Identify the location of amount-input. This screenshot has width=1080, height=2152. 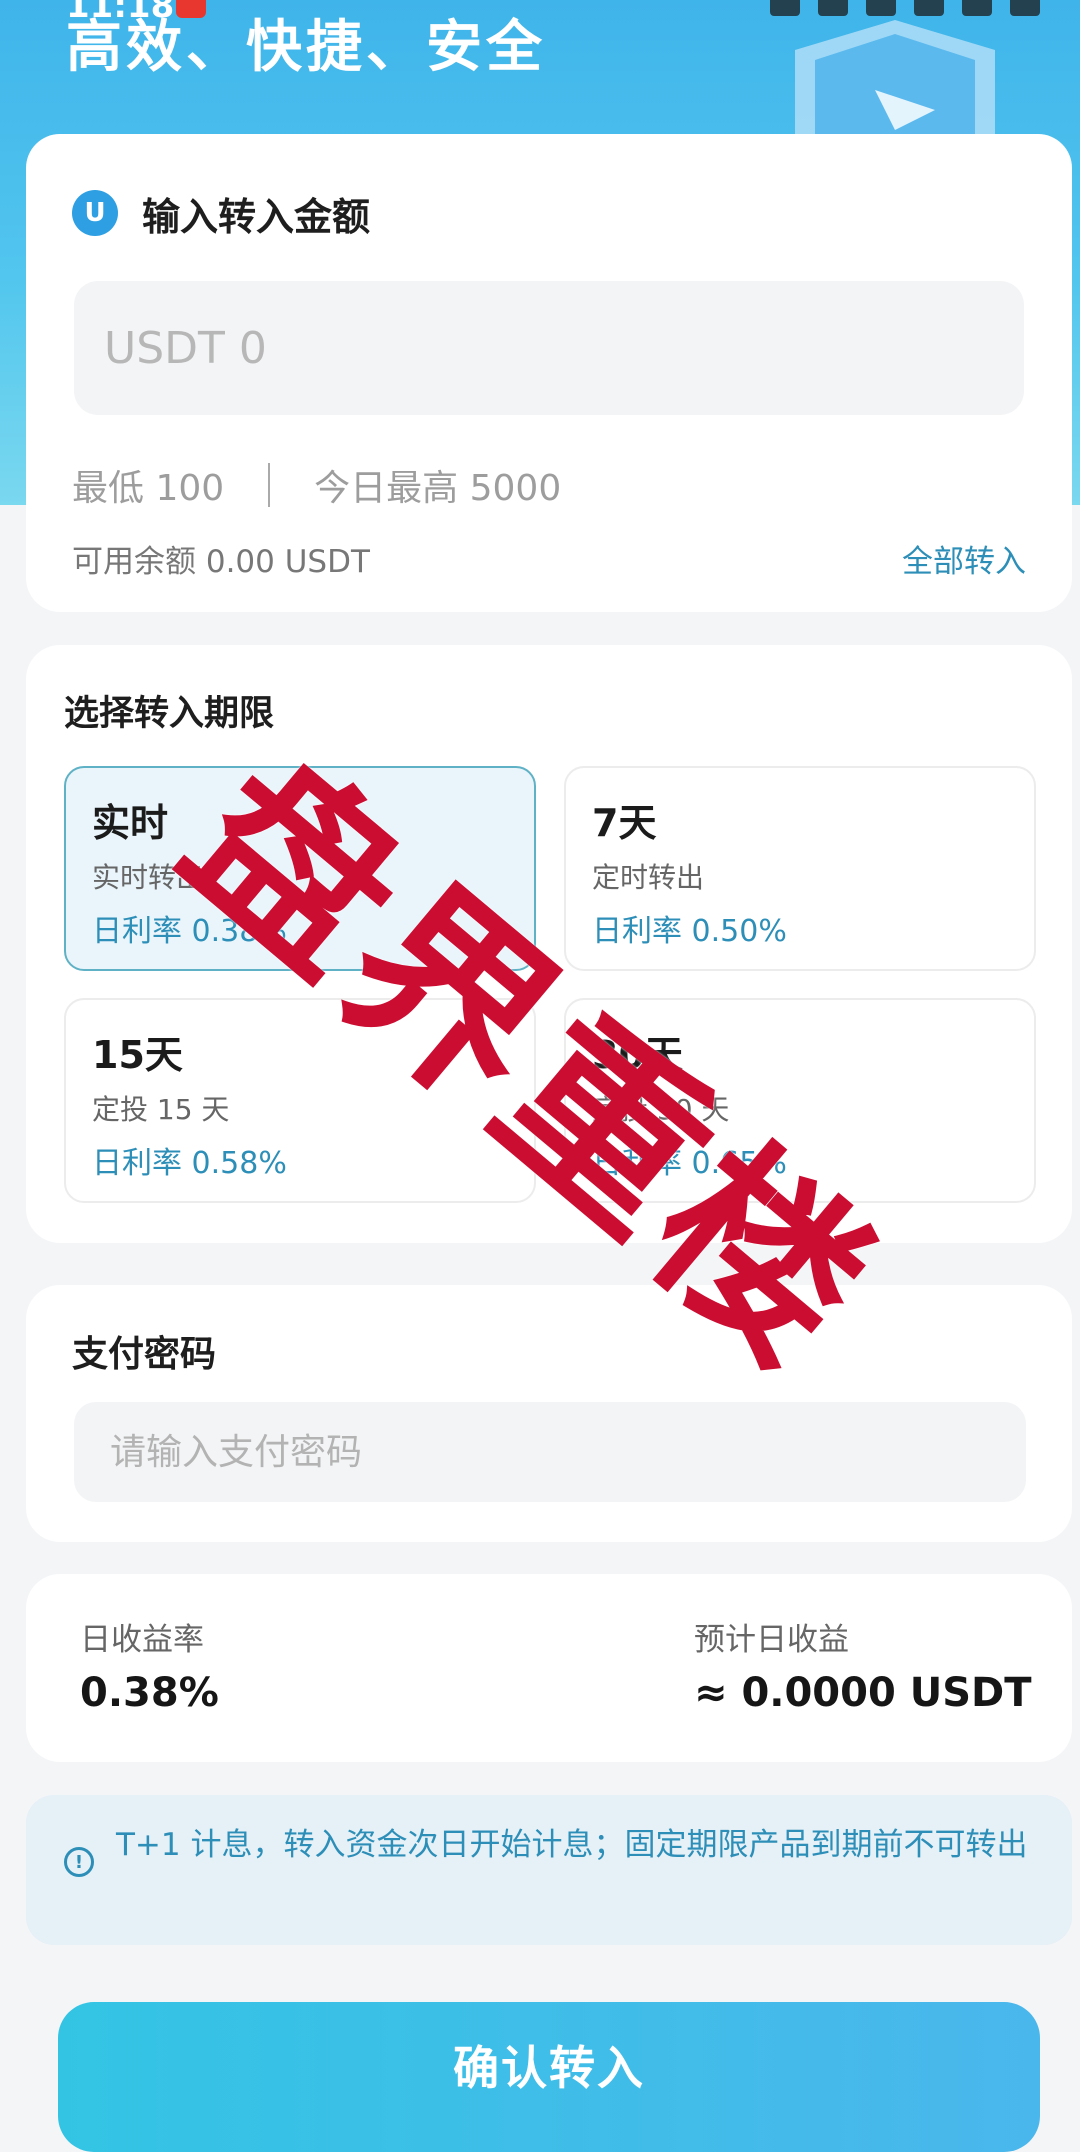
(549, 348).